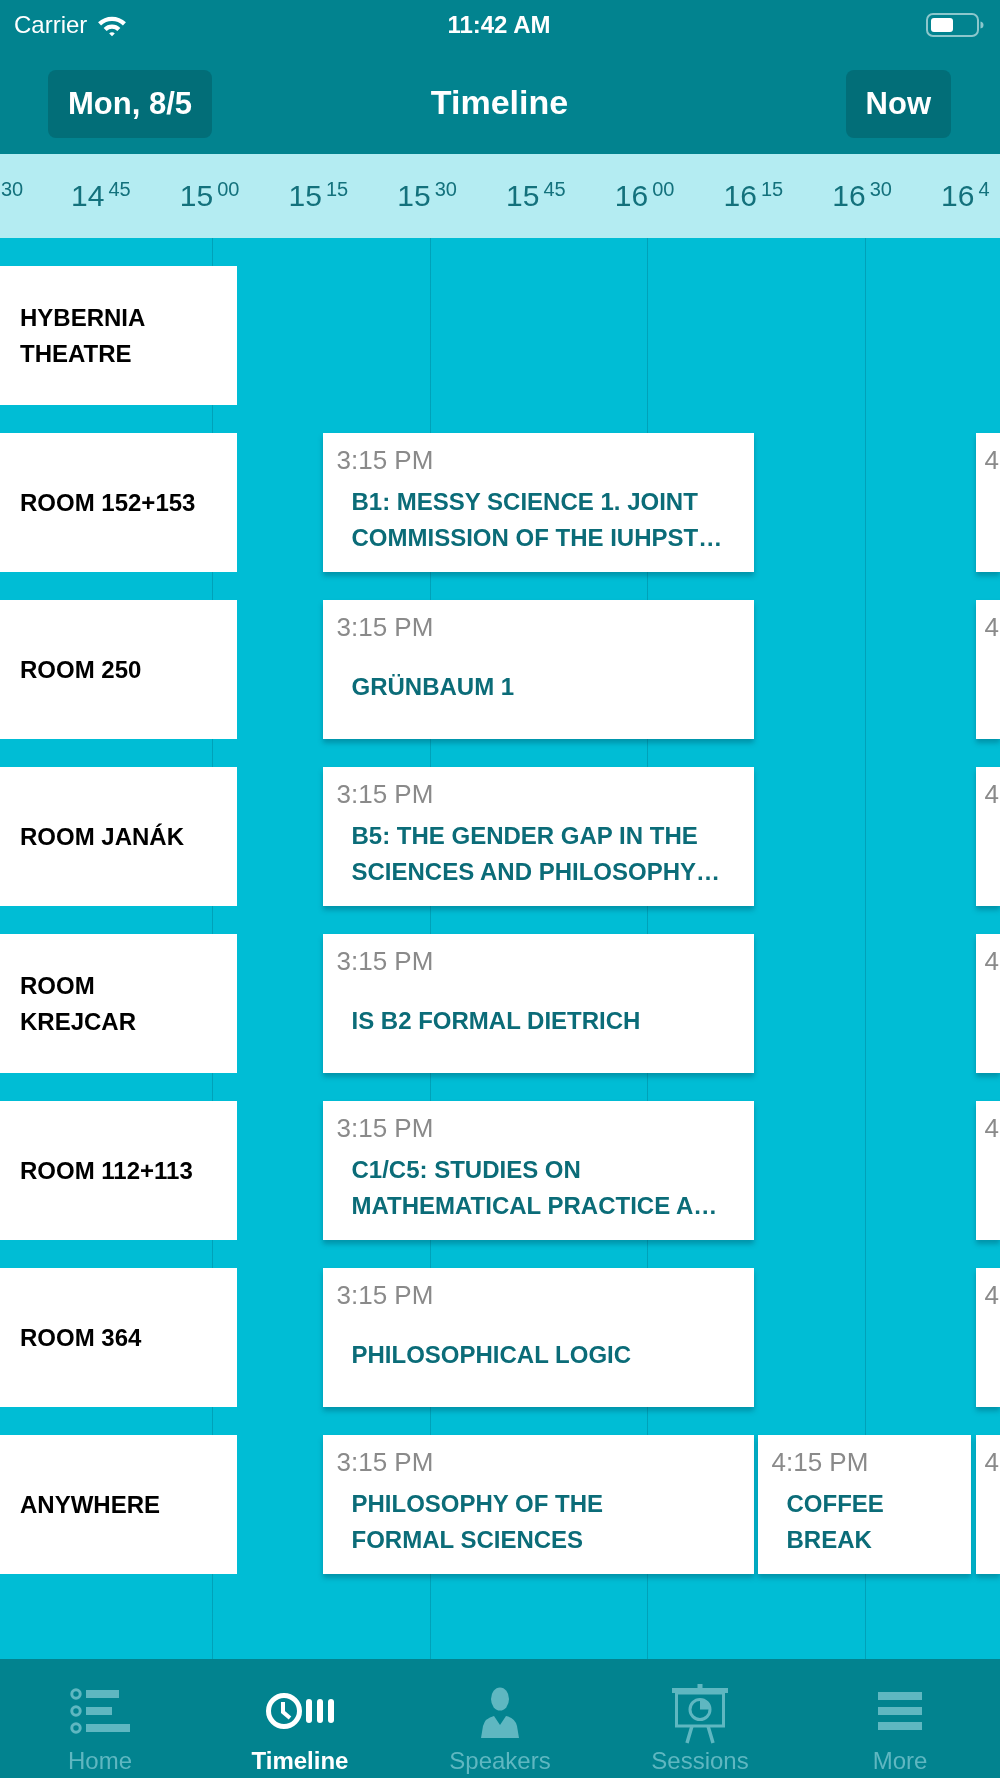 The height and width of the screenshot is (1778, 1000). I want to click on battery-icon, so click(955, 25).